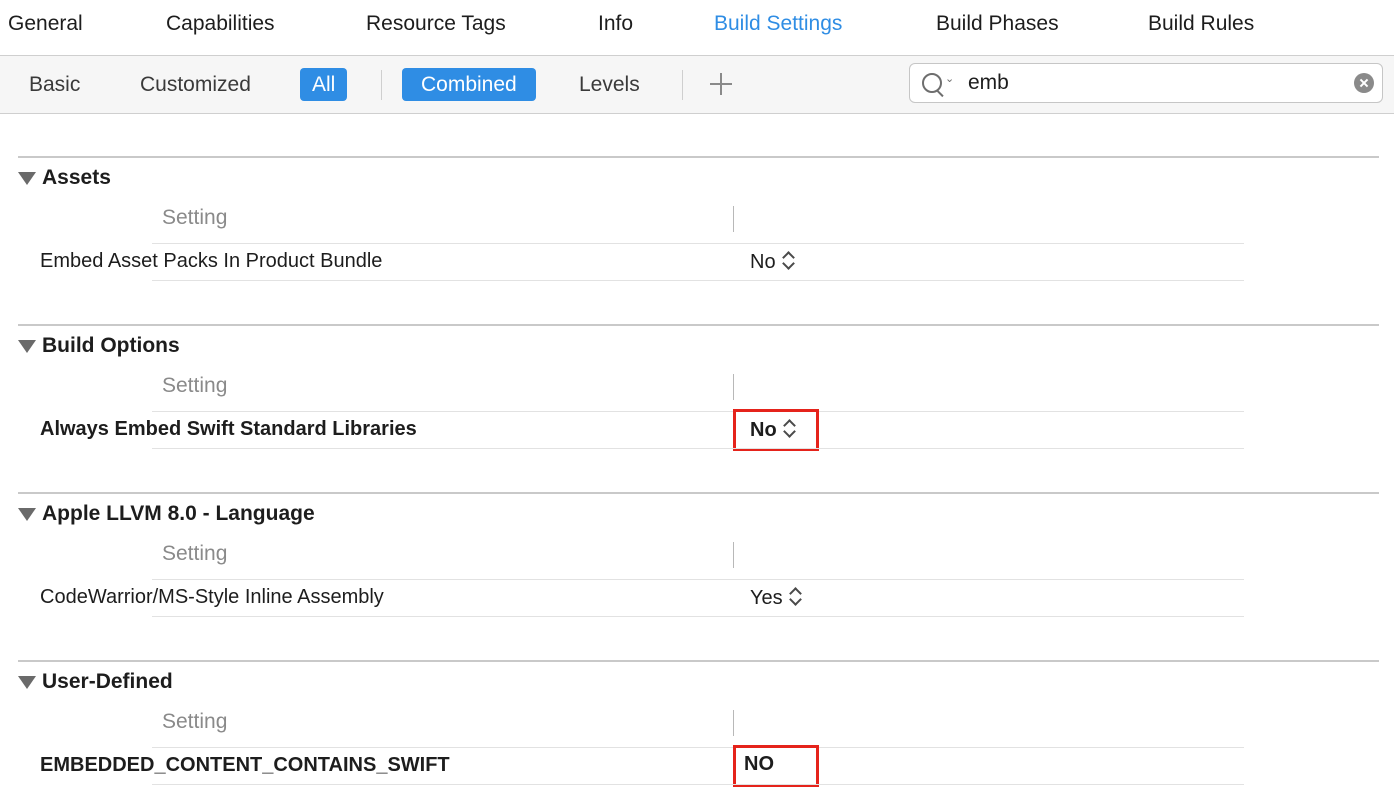  What do you see at coordinates (324, 84) in the screenshot?
I see `filter-all-button: All` at bounding box center [324, 84].